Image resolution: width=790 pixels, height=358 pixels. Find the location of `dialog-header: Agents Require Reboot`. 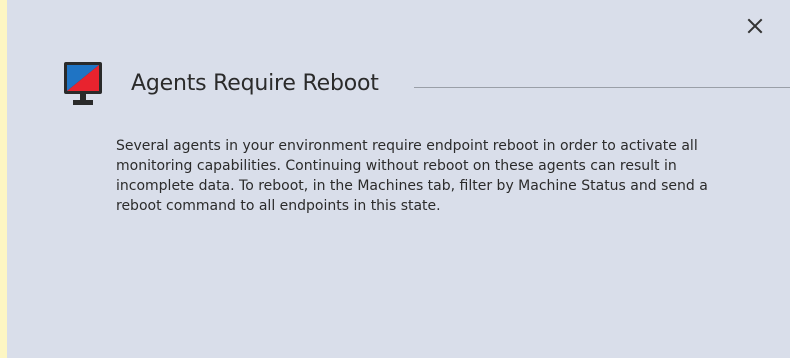

dialog-header: Agents Require Reboot is located at coordinates (427, 84).